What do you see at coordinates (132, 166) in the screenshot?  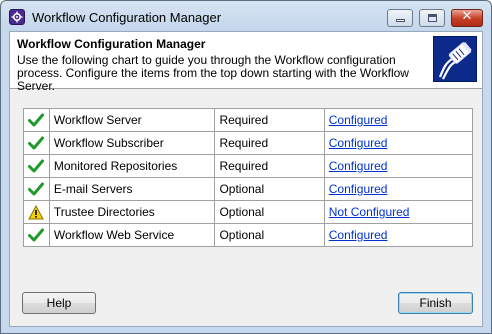 I see `item-name: Monitored Repositories` at bounding box center [132, 166].